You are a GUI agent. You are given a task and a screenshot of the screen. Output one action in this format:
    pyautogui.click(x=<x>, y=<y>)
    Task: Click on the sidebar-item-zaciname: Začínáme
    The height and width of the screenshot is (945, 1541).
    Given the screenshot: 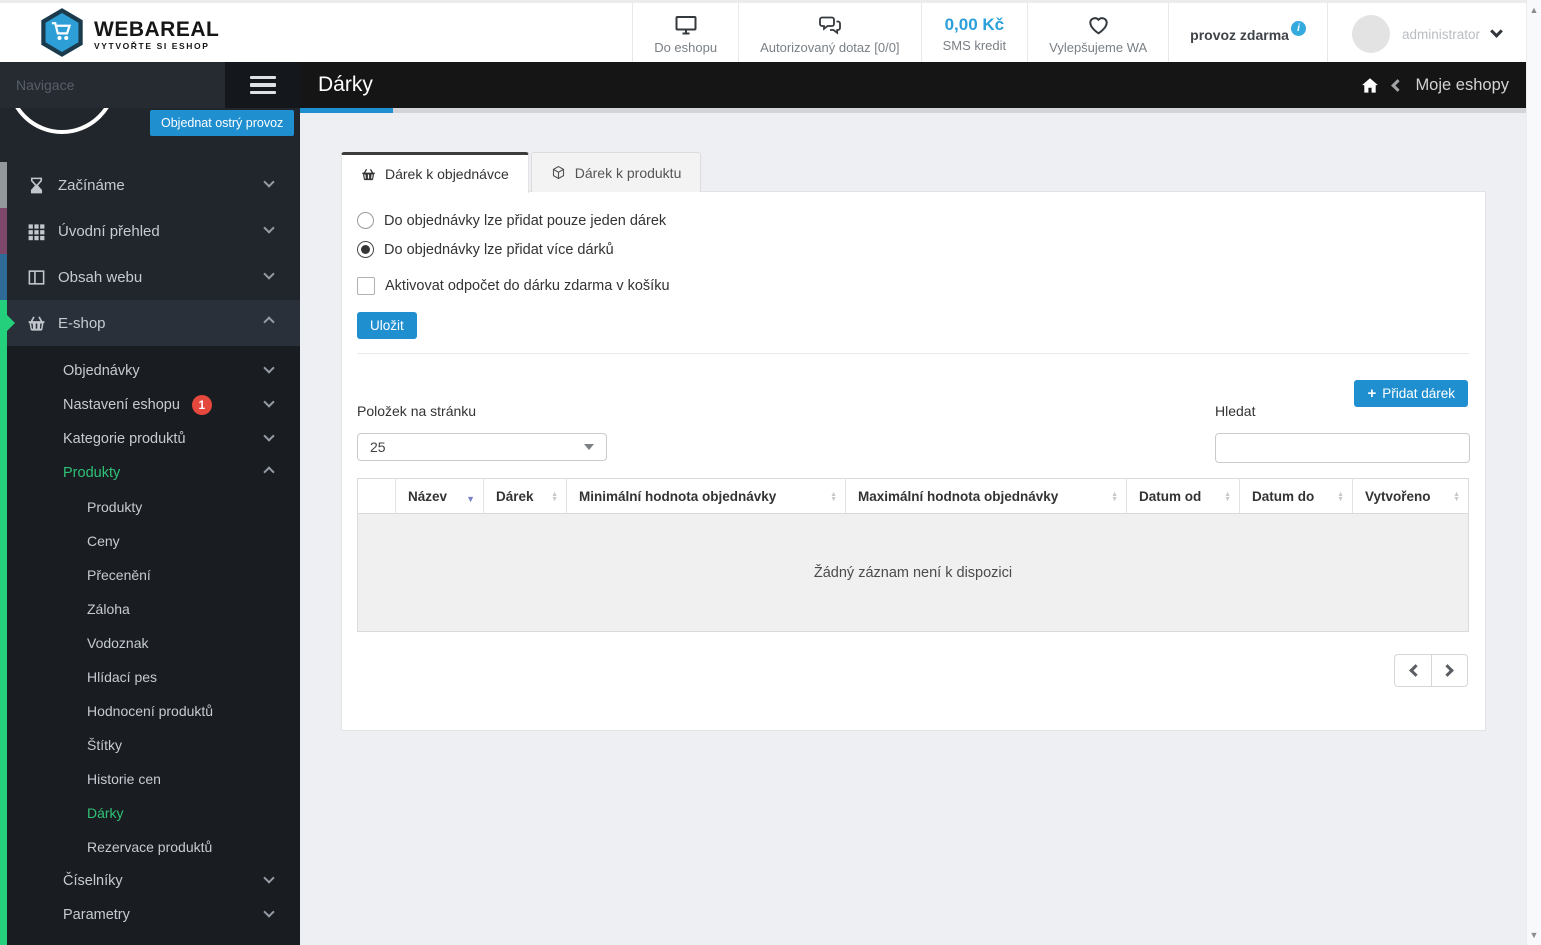 What is the action you would take?
    pyautogui.click(x=150, y=185)
    